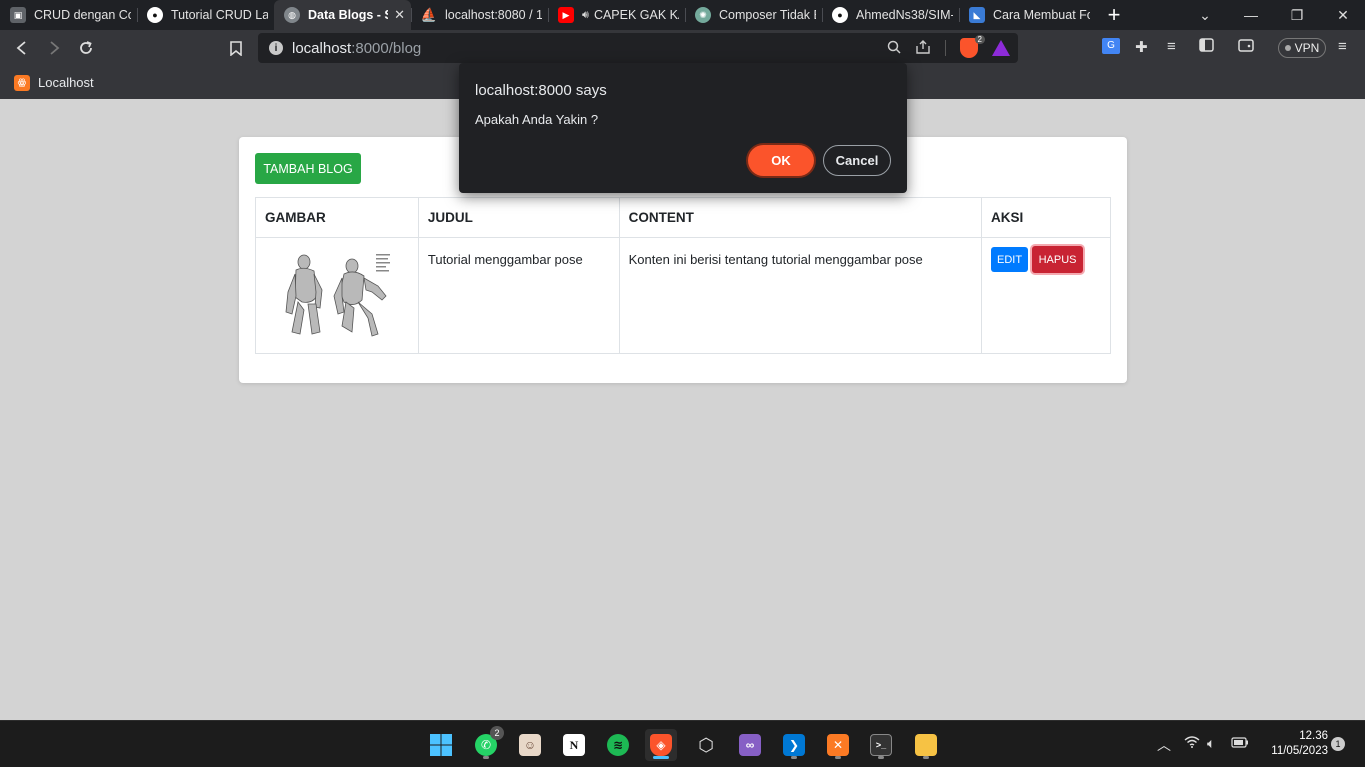  What do you see at coordinates (487, 743) in the screenshot?
I see `taskbar-whatsapp: ✆ 2` at bounding box center [487, 743].